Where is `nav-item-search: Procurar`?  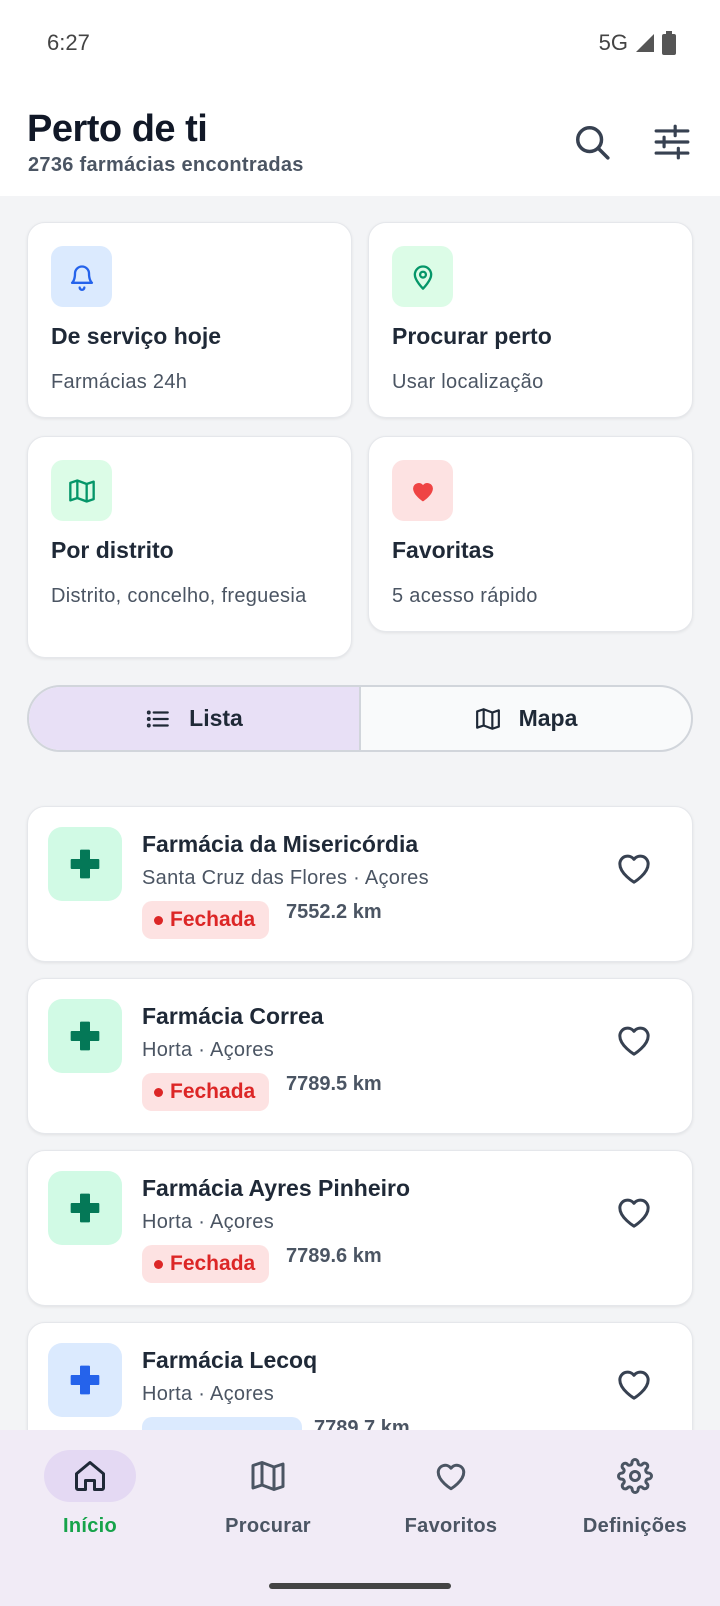
nav-item-search: Procurar is located at coordinates (268, 1500).